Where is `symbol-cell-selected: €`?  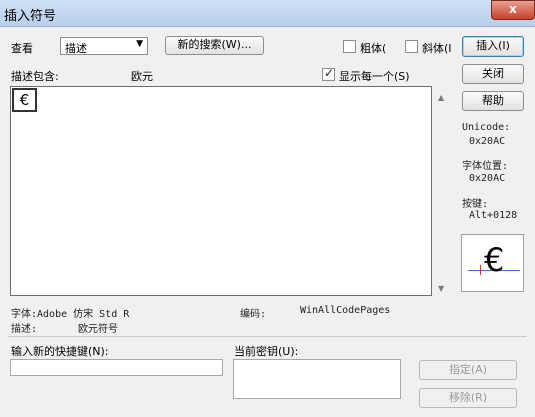
symbol-cell-selected: € is located at coordinates (24, 100).